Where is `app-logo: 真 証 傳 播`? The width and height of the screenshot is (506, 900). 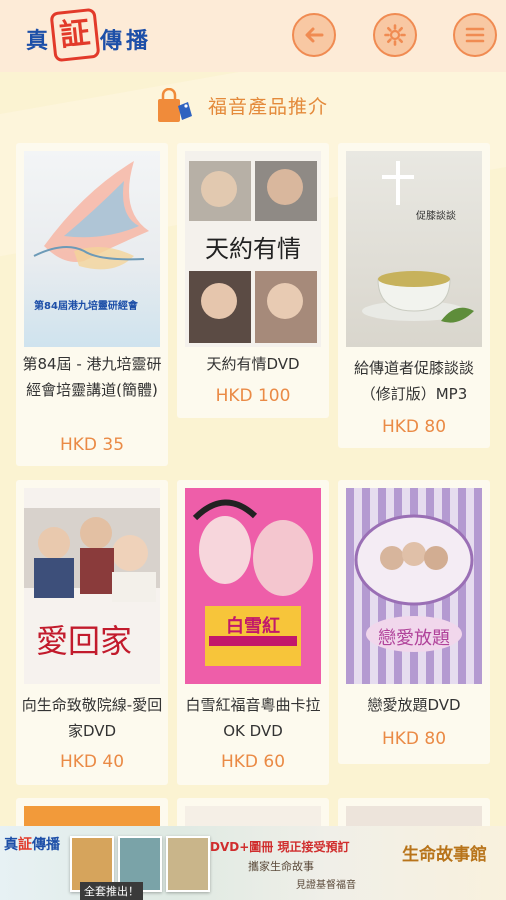 app-logo: 真 証 傳 播 is located at coordinates (91, 35).